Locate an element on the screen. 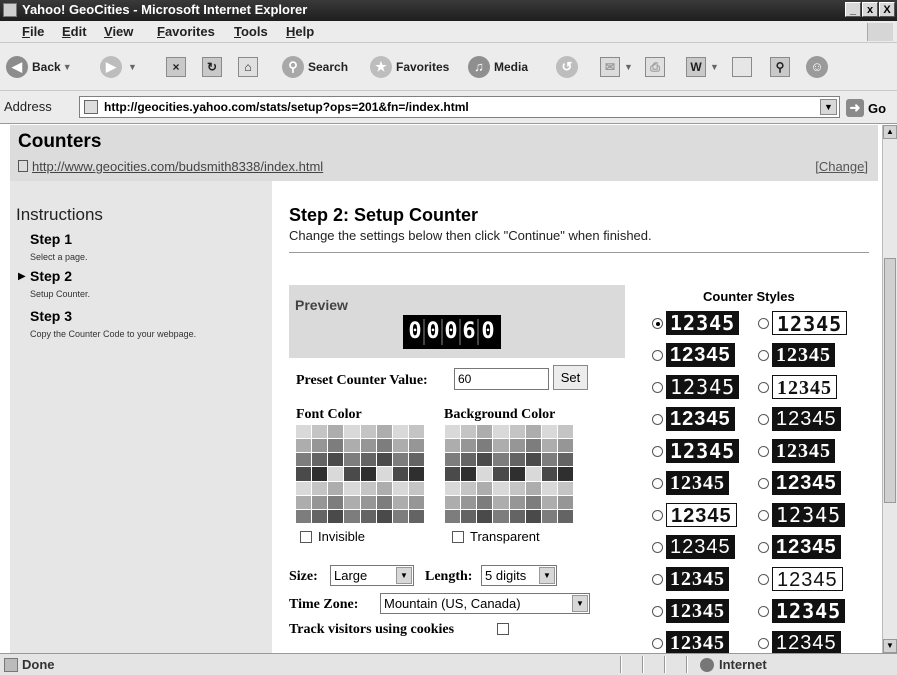 The height and width of the screenshot is (675, 897). mail-button: ✉ ▼ is located at coordinates (616, 67).